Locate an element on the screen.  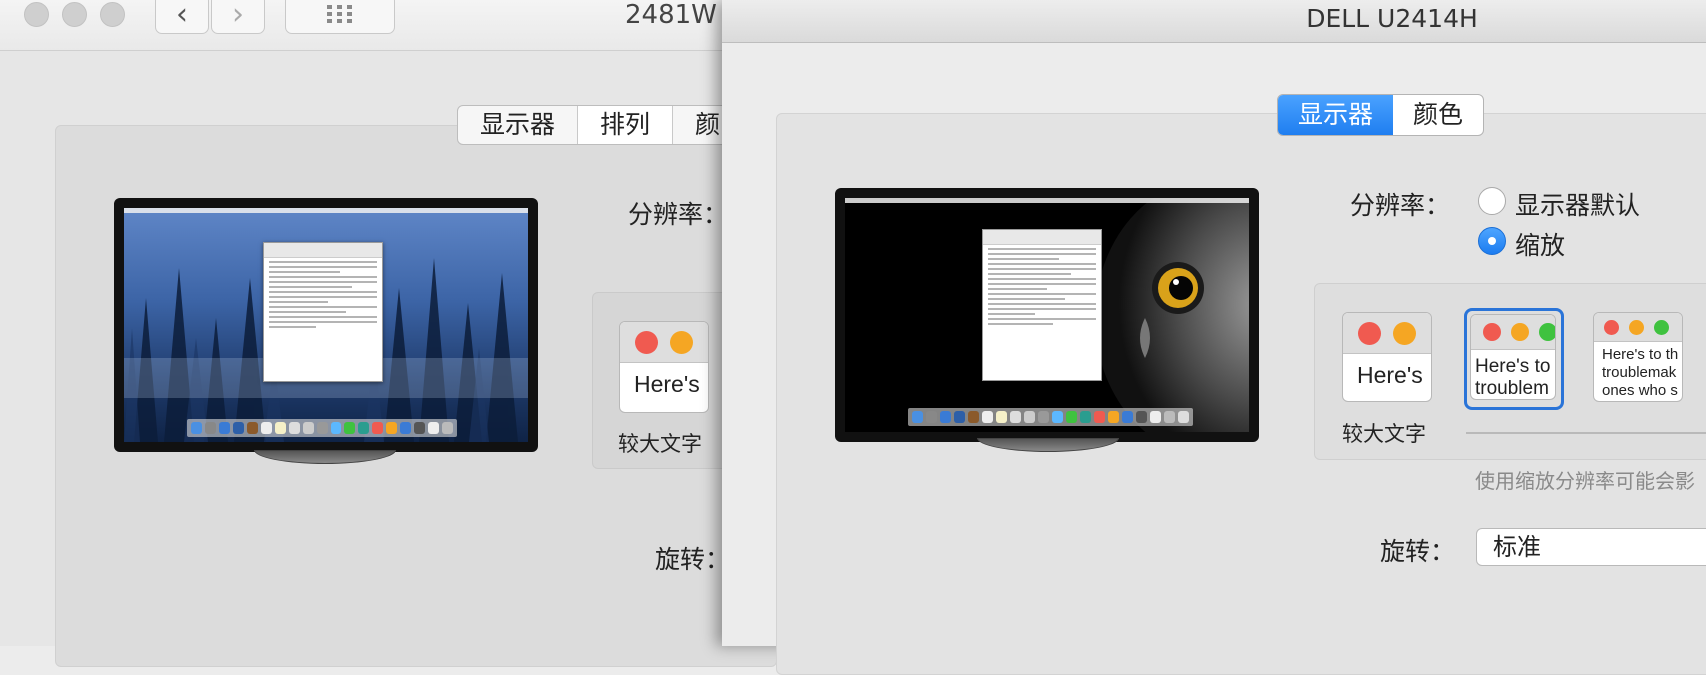
back-nav-button: ‹ is located at coordinates (182, 17).